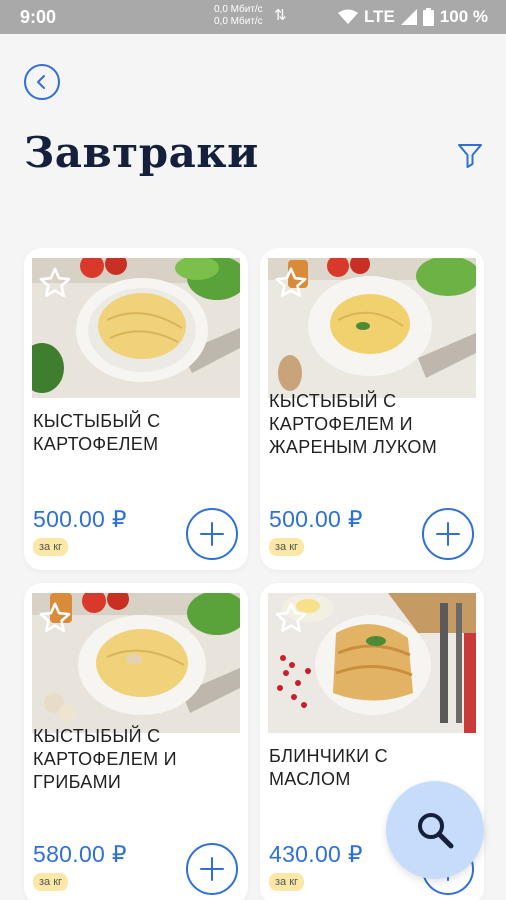  What do you see at coordinates (347, 16) in the screenshot?
I see `wifi-icon` at bounding box center [347, 16].